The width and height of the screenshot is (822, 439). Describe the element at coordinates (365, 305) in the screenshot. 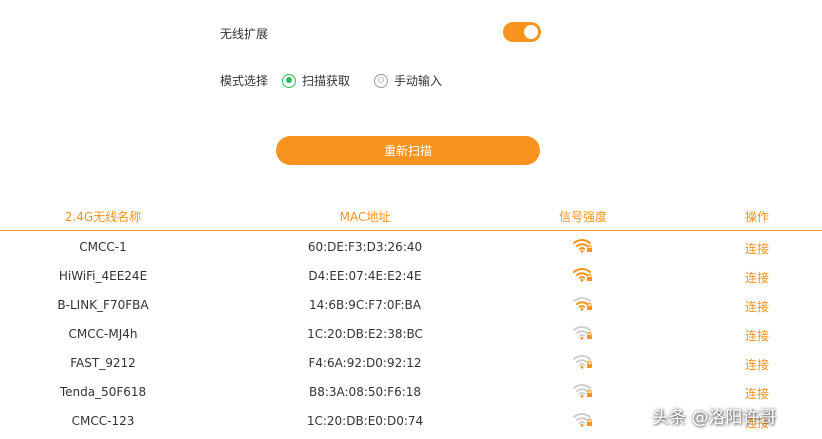

I see `row-mac: 14:6B:9C:F7:0F:BA` at that location.